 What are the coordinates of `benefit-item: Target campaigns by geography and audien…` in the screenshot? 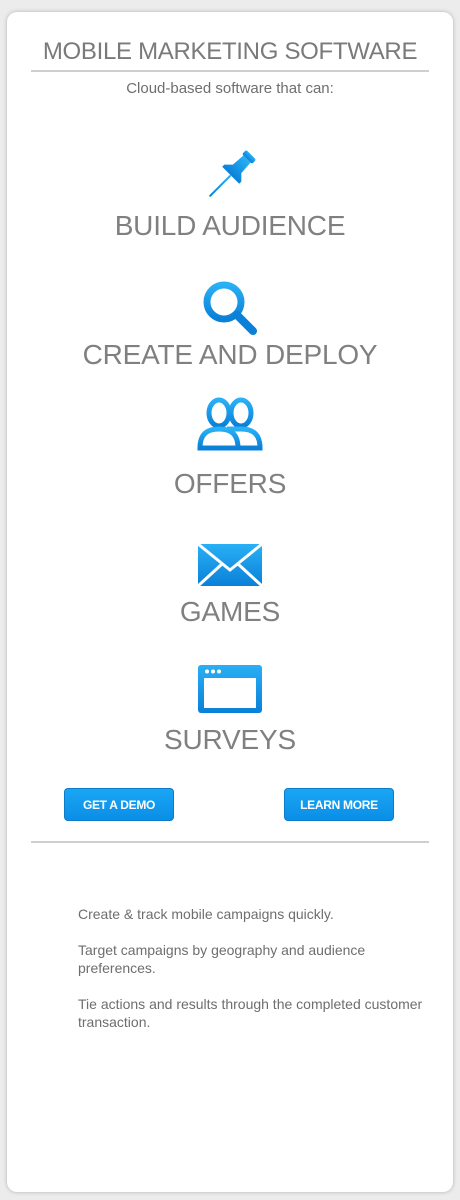 It's located at (222, 959).